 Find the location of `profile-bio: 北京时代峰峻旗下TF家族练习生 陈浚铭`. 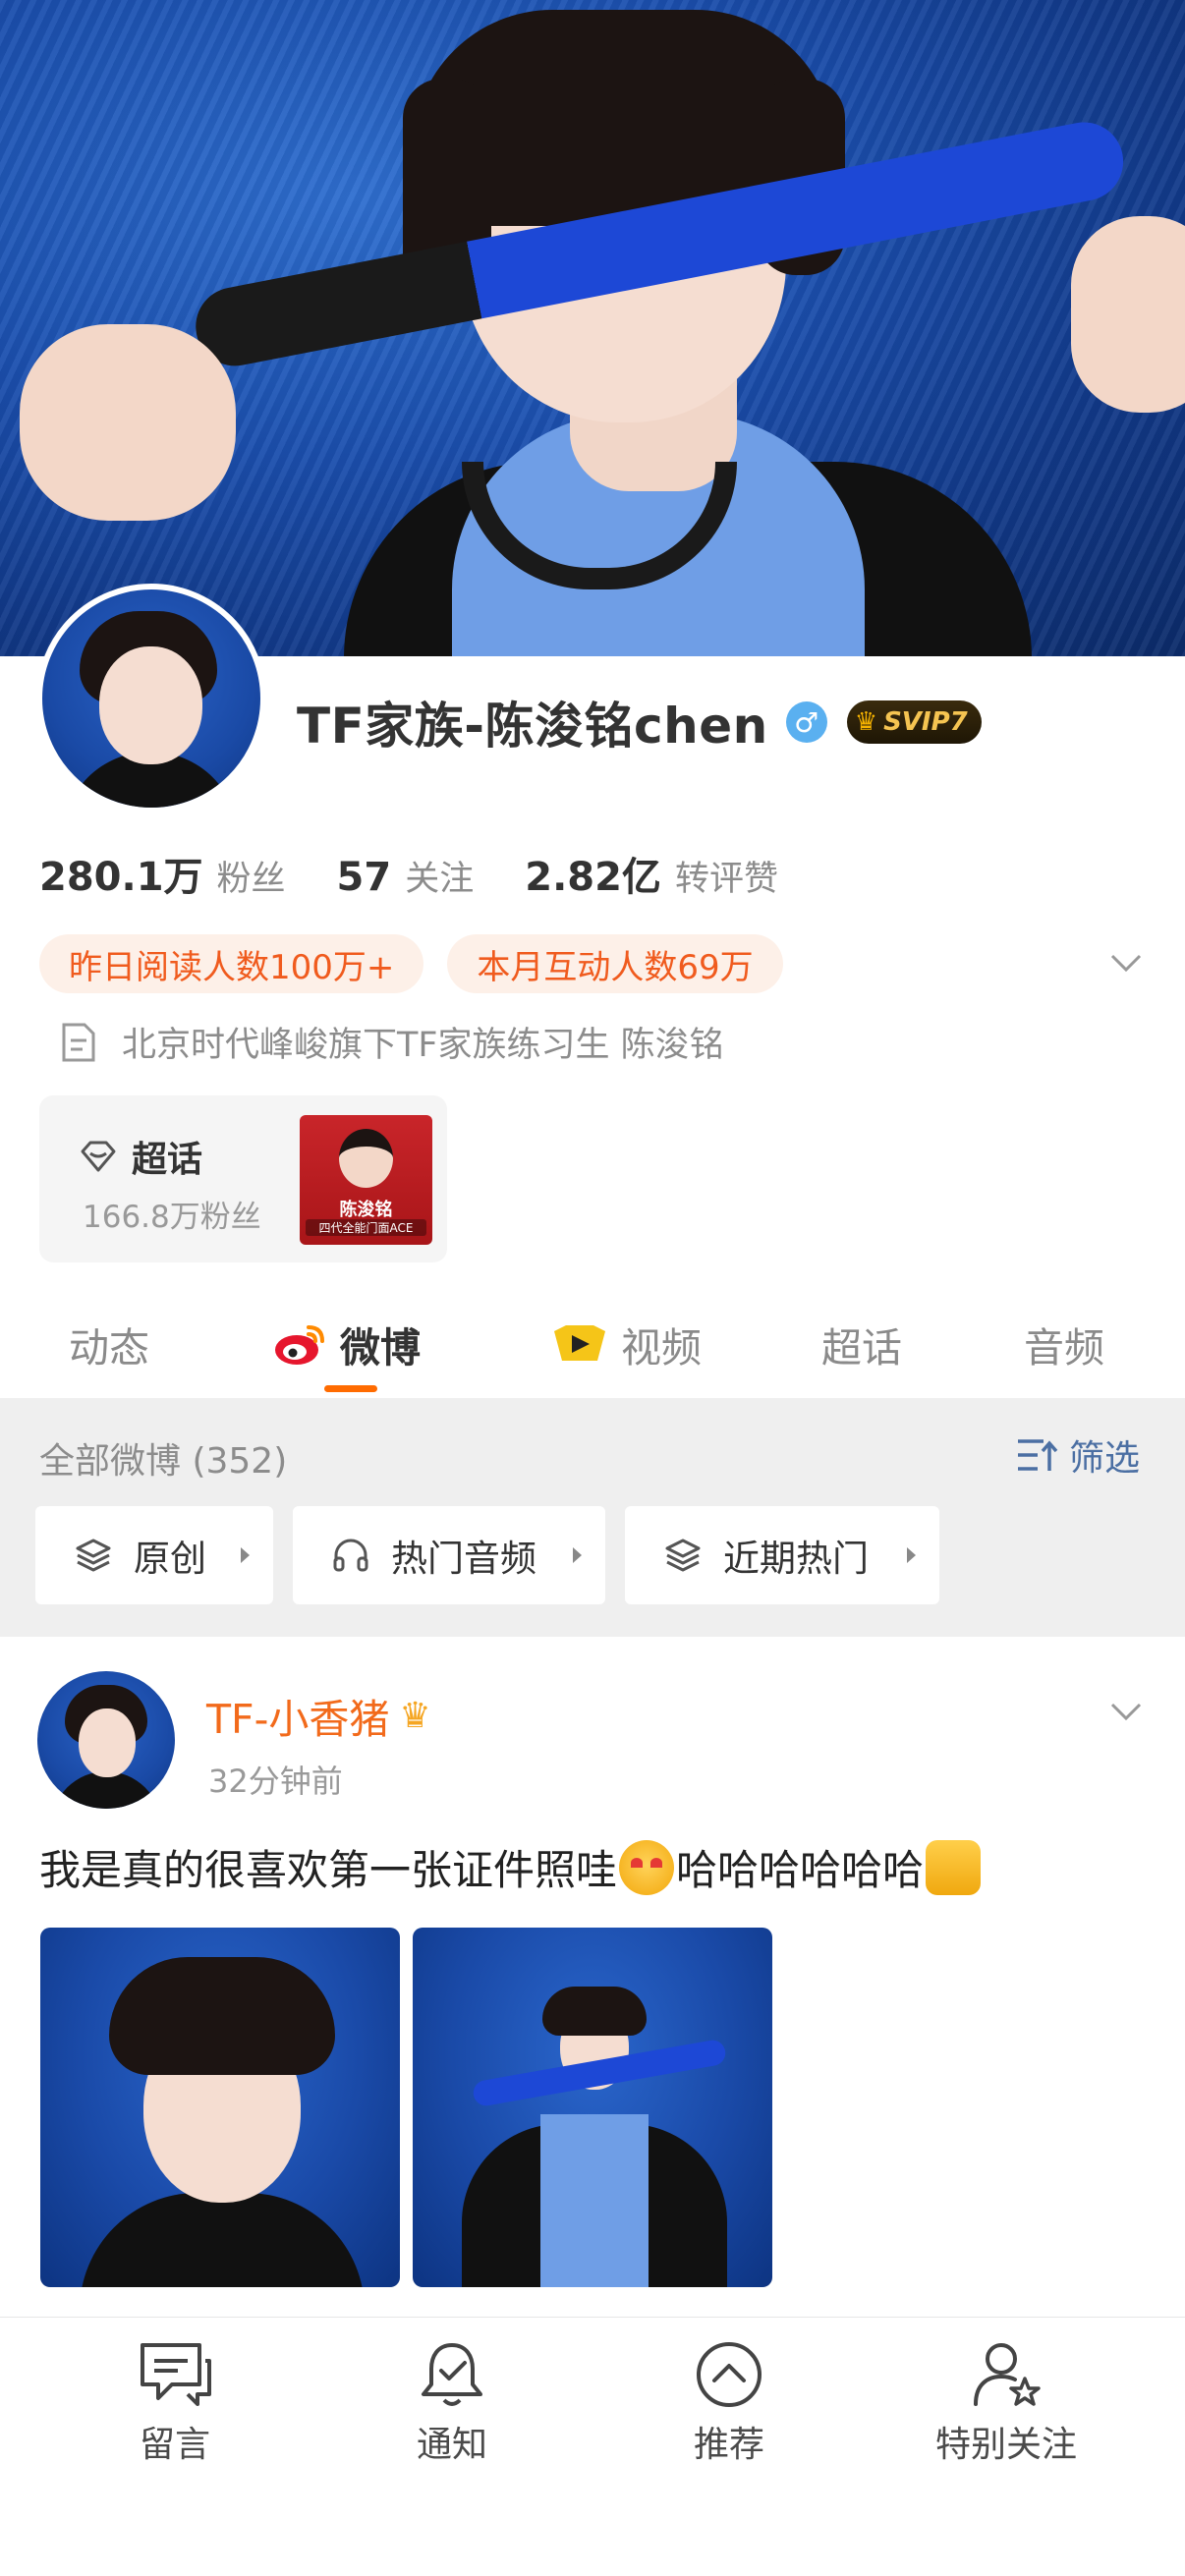

profile-bio: 北京时代峰峻旗下TF家族练习生 陈浚铭 is located at coordinates (393, 1042).